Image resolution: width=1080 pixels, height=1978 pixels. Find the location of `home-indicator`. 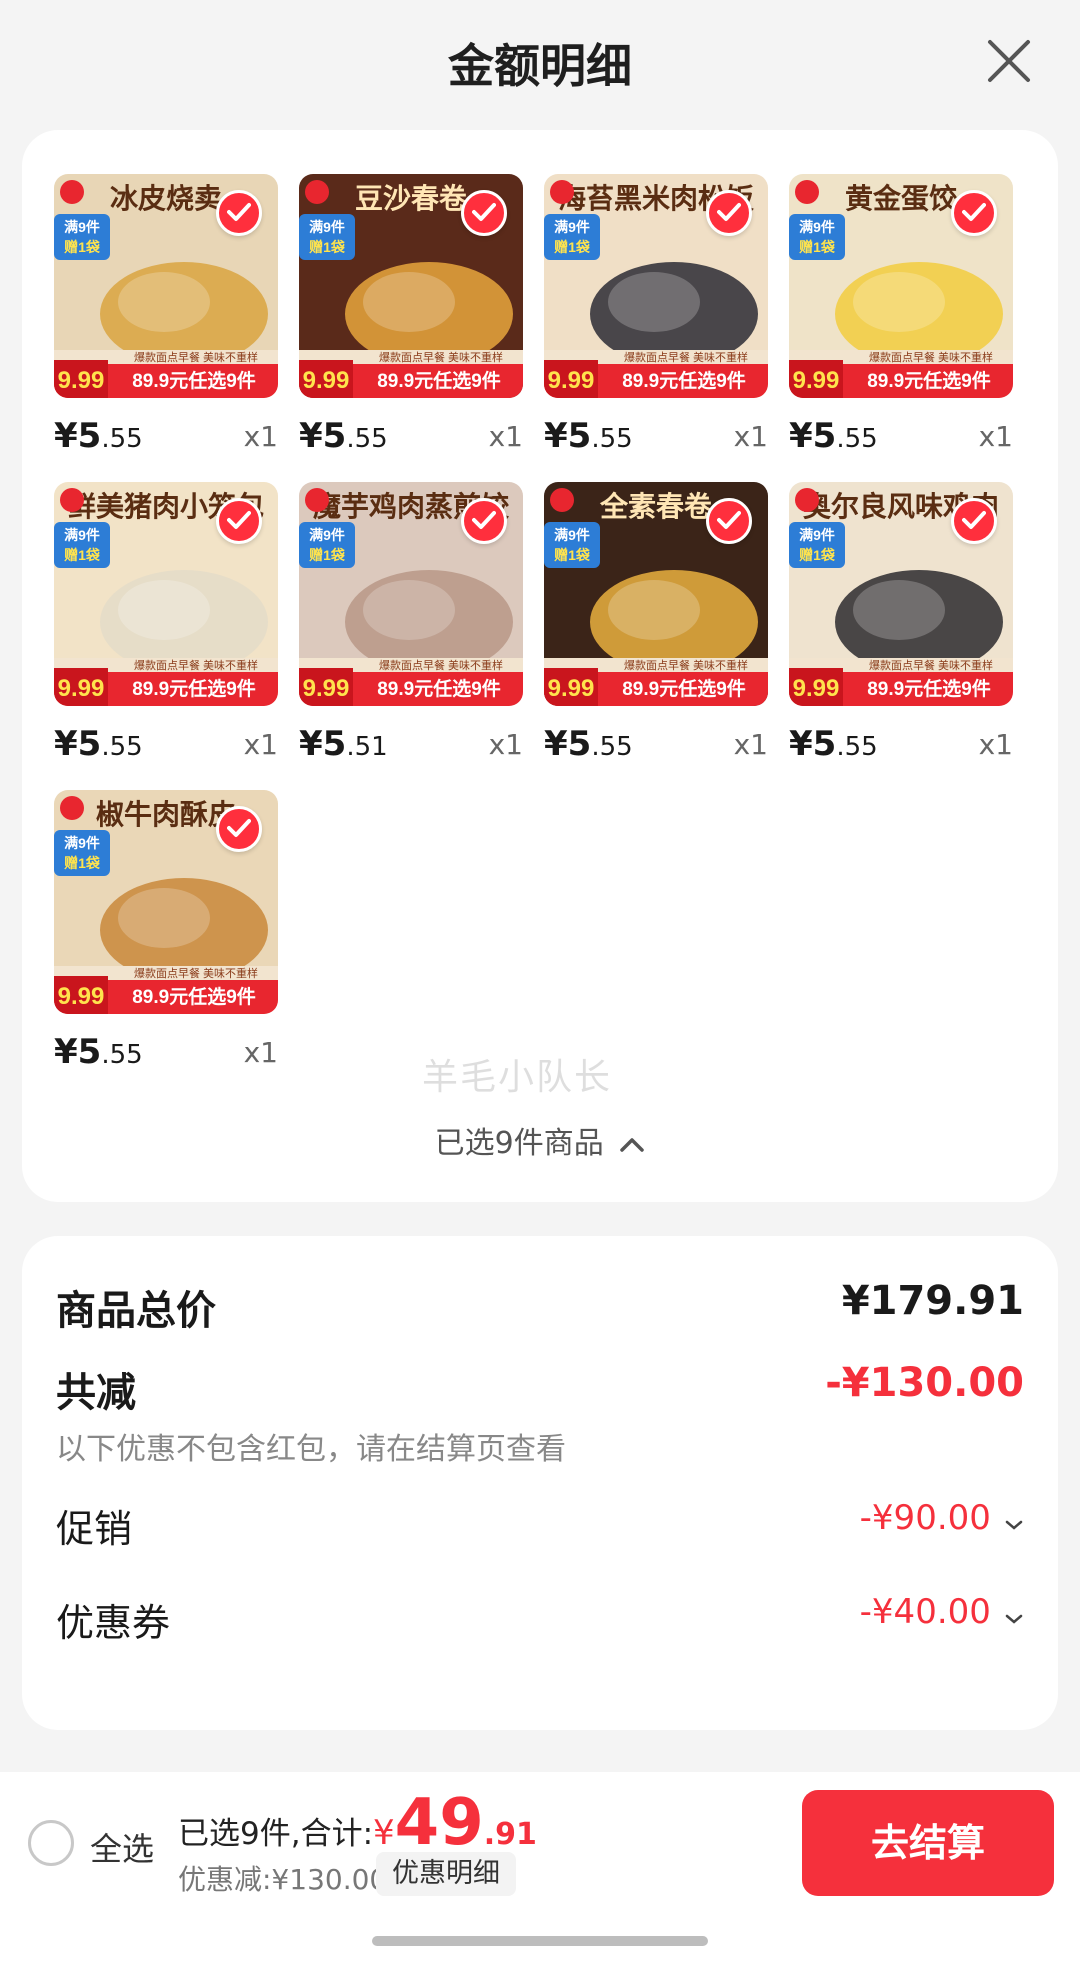

home-indicator is located at coordinates (540, 1941).